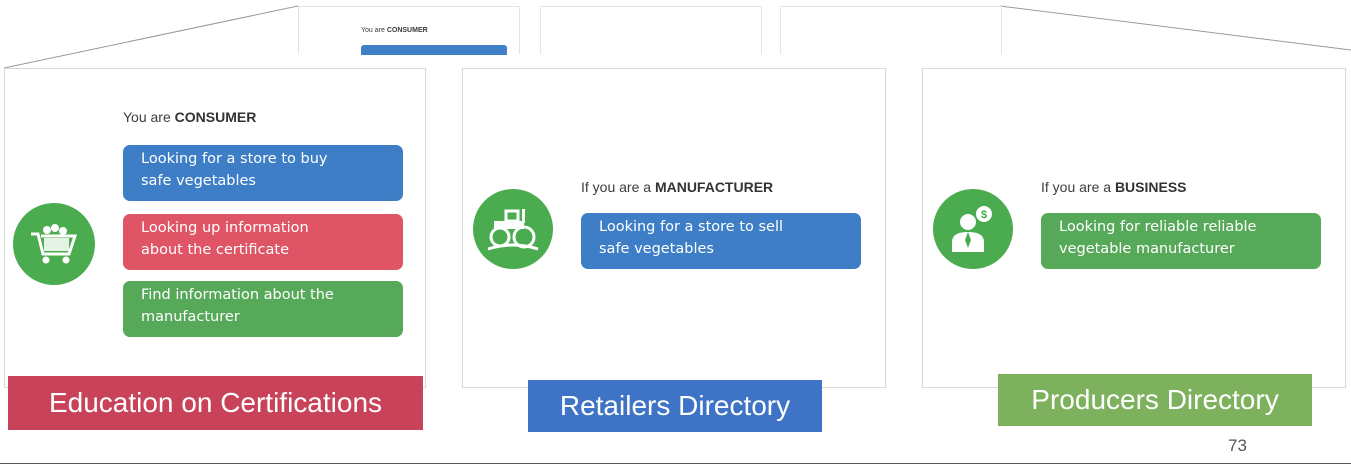 This screenshot has width=1351, height=473. What do you see at coordinates (513, 229) in the screenshot?
I see `tractor-icon` at bounding box center [513, 229].